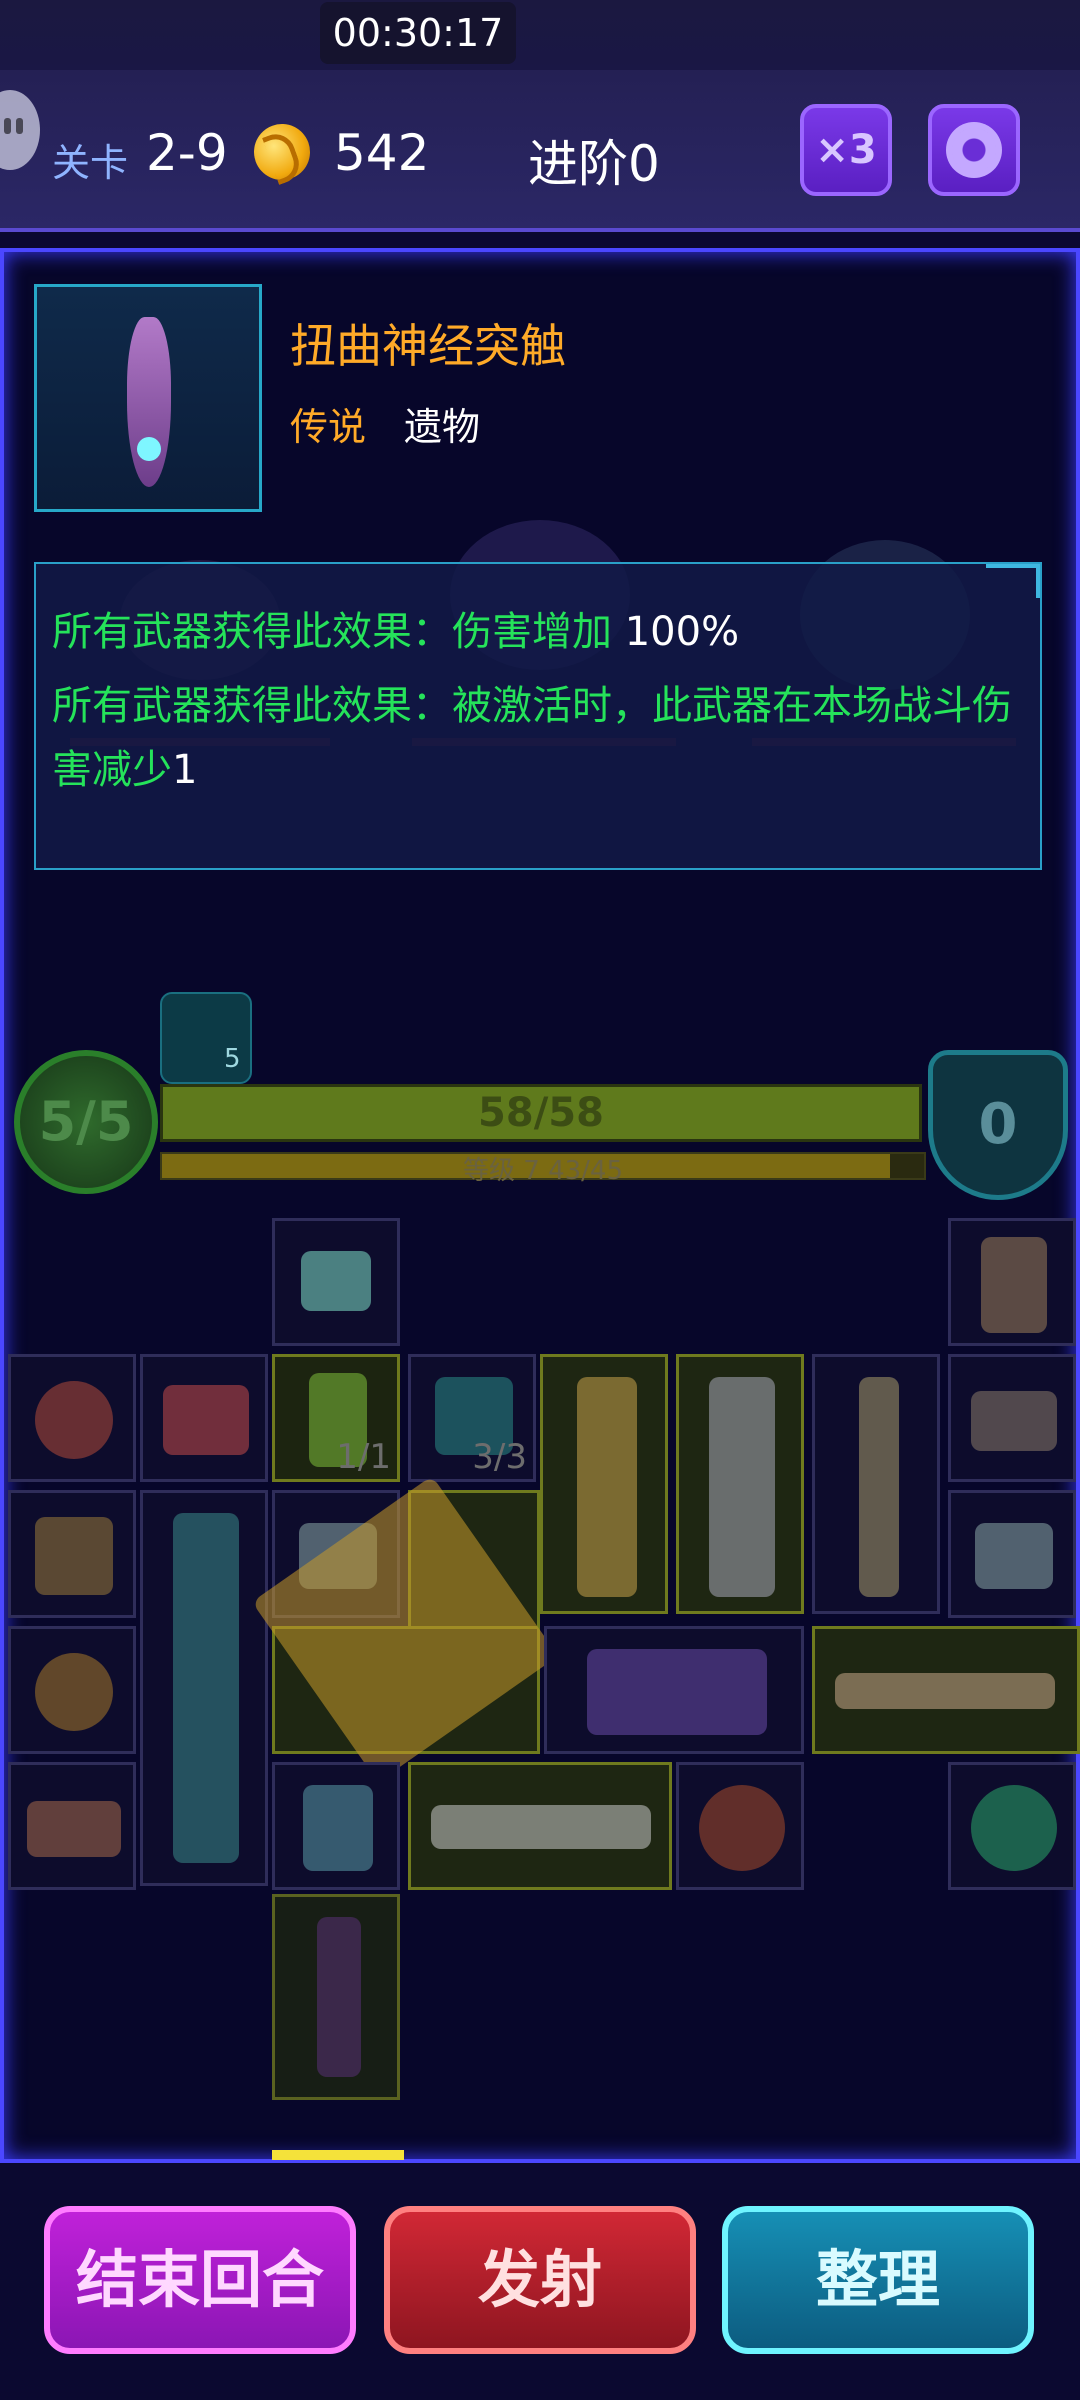 Image resolution: width=1080 pixels, height=2400 pixels. Describe the element at coordinates (232, 1059) in the screenshot. I see `power-count: 5` at that location.